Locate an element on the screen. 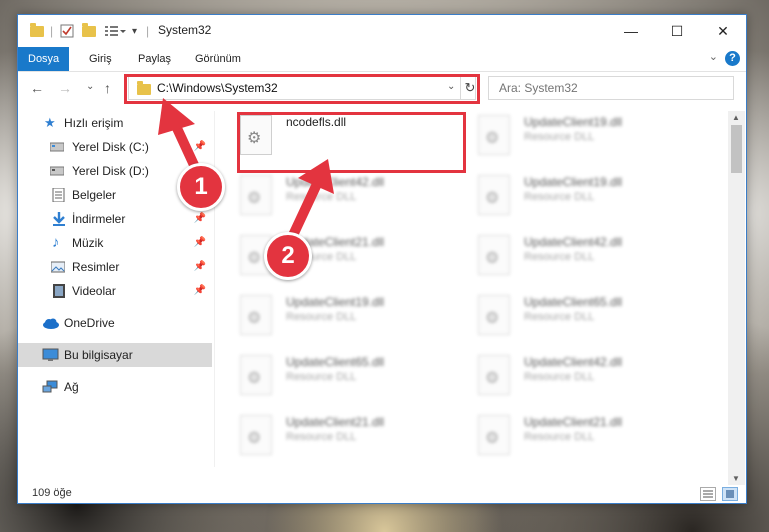 The height and width of the screenshot is (532, 769). annotation-arrows is located at coordinates (246, 174).